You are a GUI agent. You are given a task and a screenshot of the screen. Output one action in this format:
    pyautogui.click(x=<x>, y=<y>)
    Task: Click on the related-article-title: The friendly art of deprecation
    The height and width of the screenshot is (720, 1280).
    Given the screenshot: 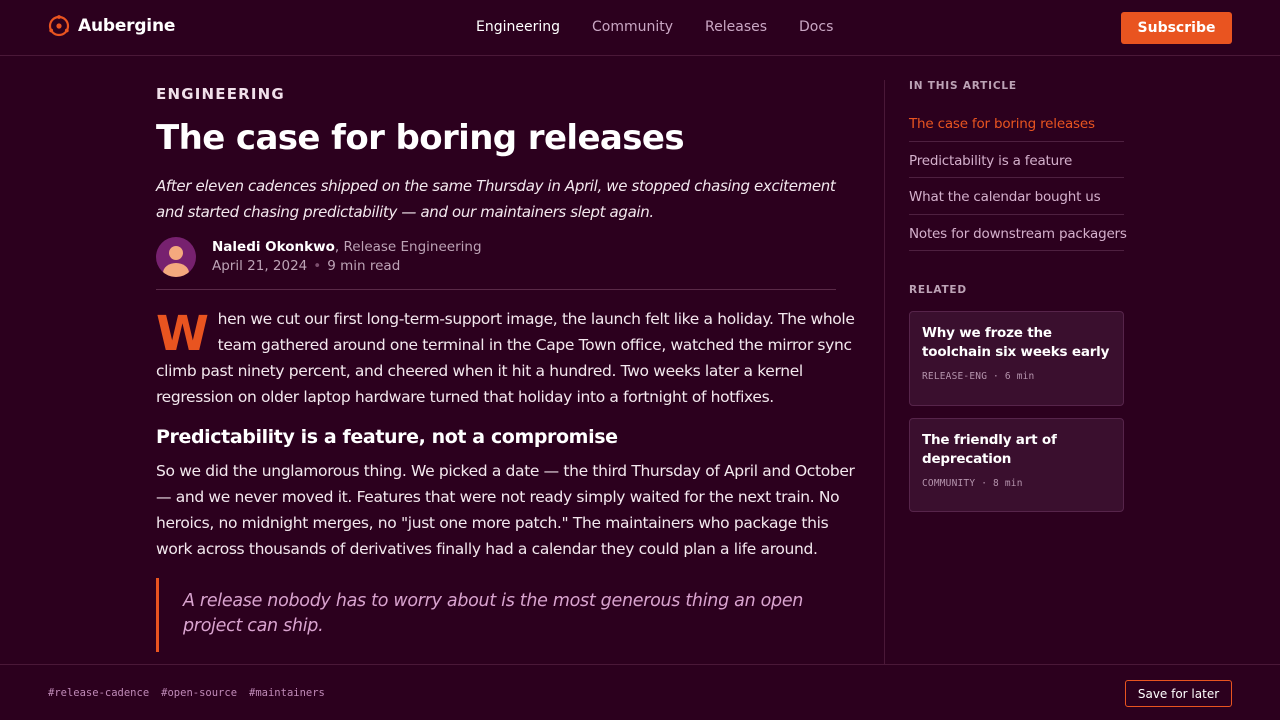 What is the action you would take?
    pyautogui.click(x=989, y=449)
    